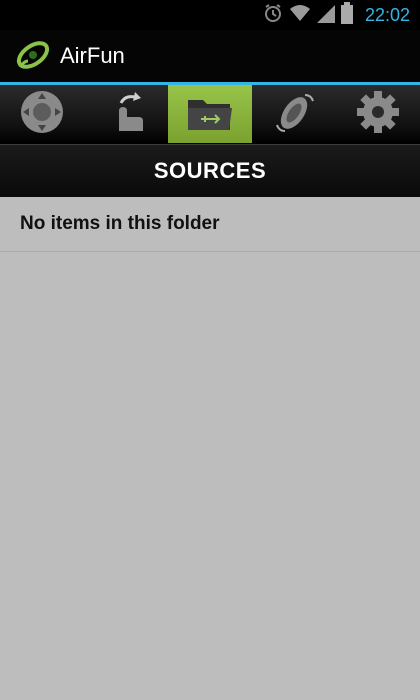  I want to click on sources-list: No items in this folder, so click(210, 224).